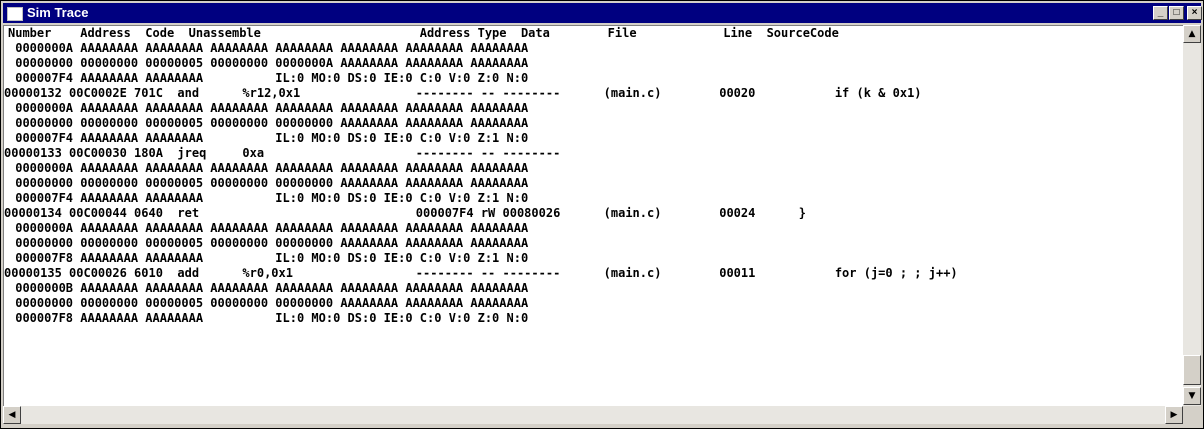  I want to click on maximize-button: □, so click(1176, 13).